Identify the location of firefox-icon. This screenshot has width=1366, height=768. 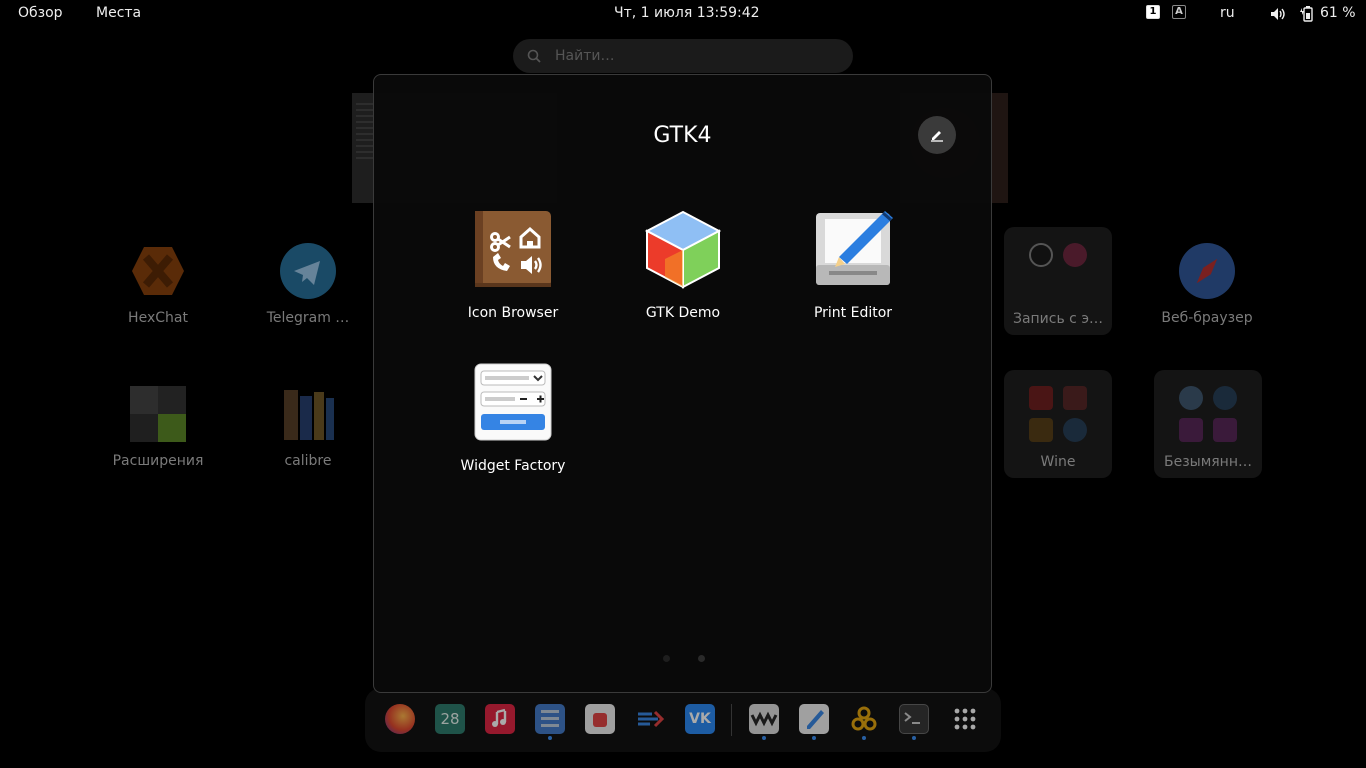
(400, 719).